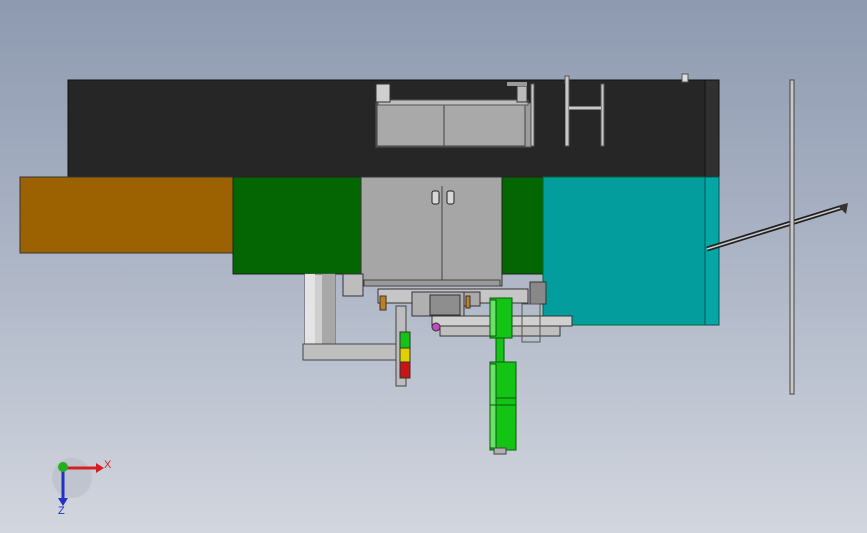  What do you see at coordinates (61, 511) in the screenshot?
I see `z-axis-label: Z` at bounding box center [61, 511].